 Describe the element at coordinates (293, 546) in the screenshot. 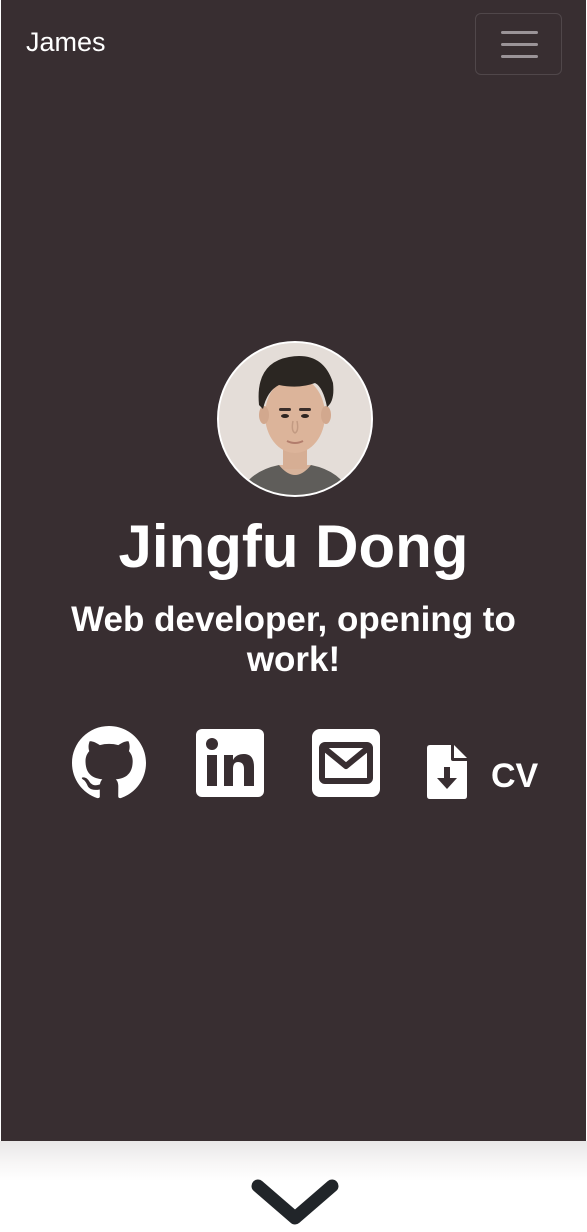

I see `page-title: Jingfu Dong` at that location.